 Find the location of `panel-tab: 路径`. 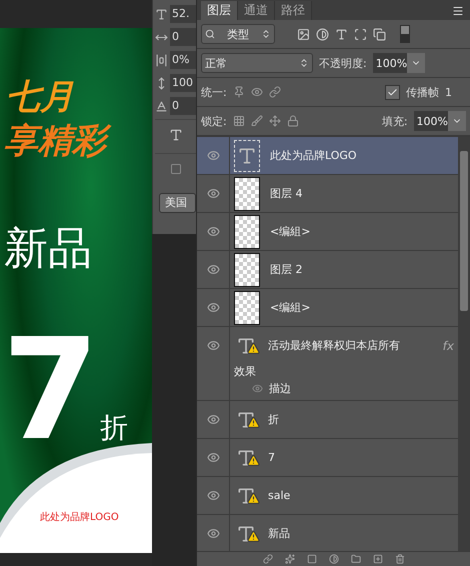

panel-tab: 路径 is located at coordinates (293, 10).